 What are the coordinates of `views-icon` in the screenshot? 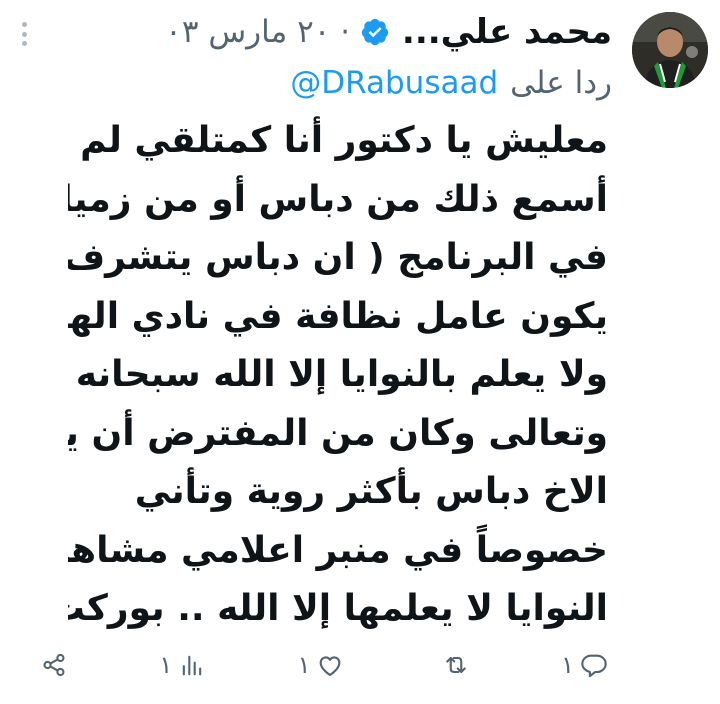 It's located at (192, 665).